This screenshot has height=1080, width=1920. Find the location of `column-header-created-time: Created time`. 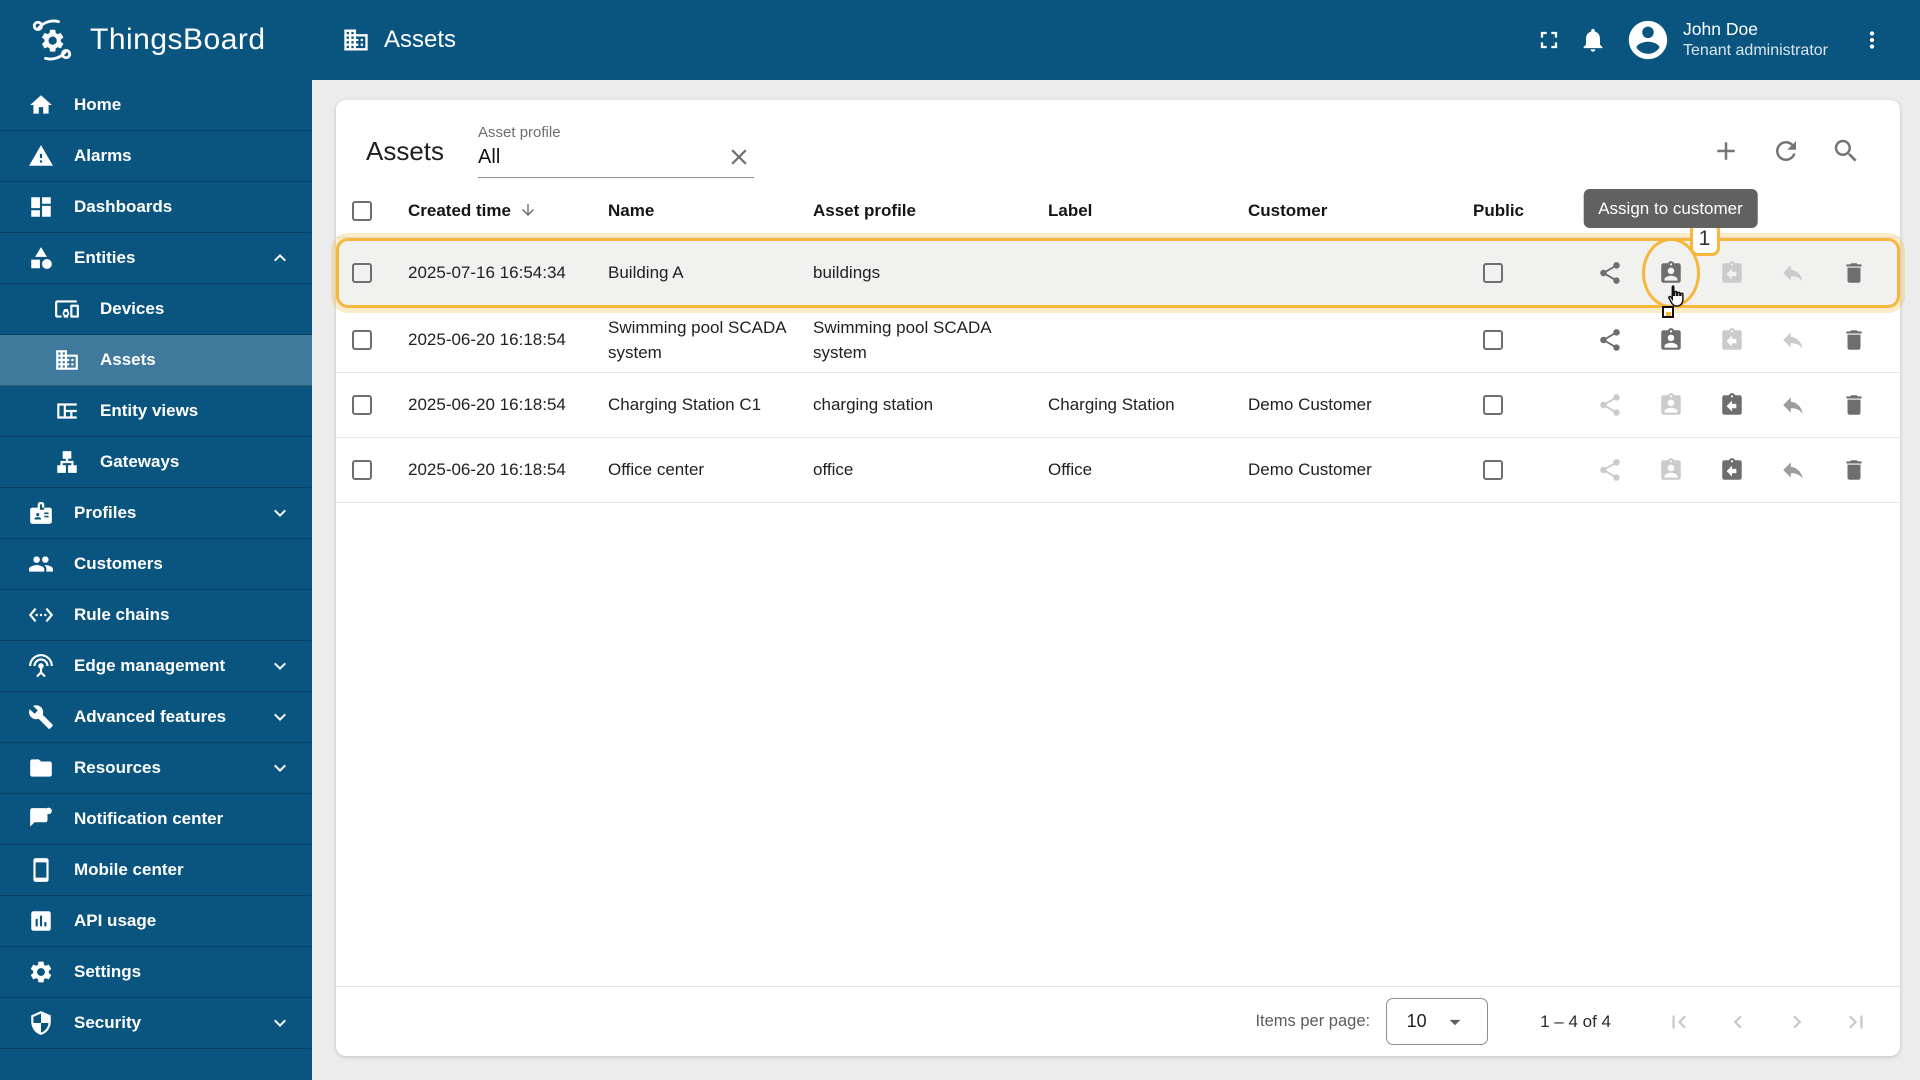

column-header-created-time: Created time is located at coordinates (508, 211).